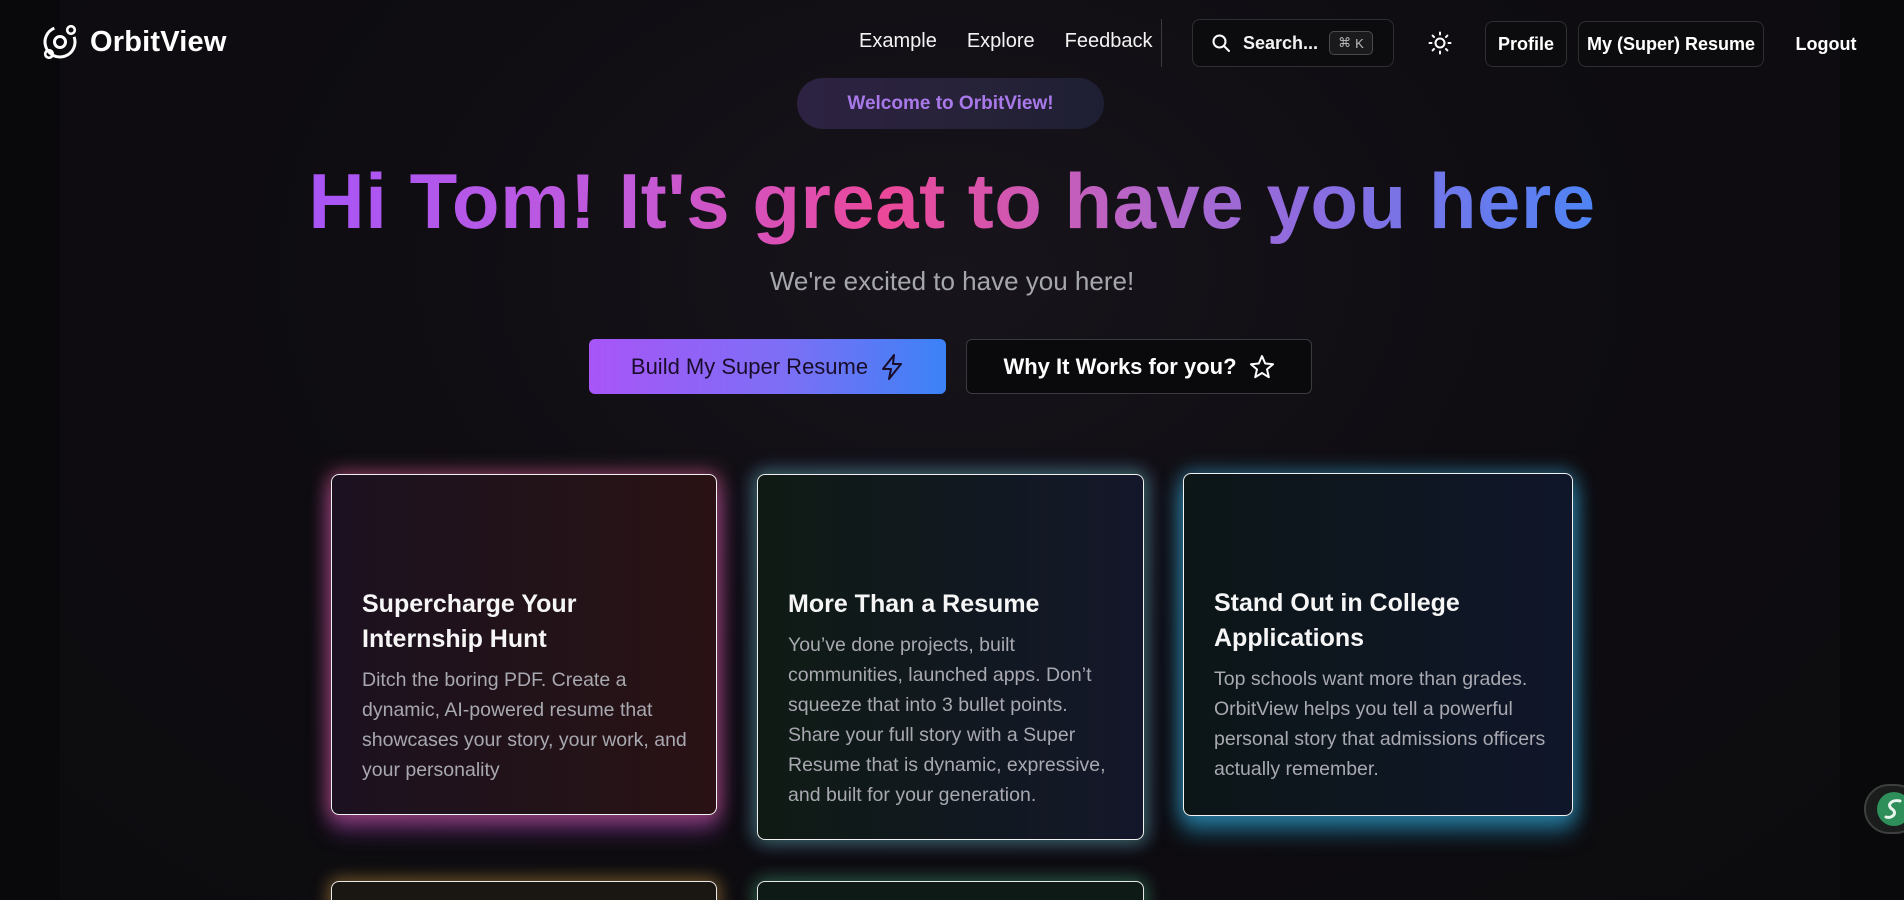 This screenshot has width=1904, height=900. Describe the element at coordinates (898, 41) in the screenshot. I see `nav-link-example: Example` at that location.